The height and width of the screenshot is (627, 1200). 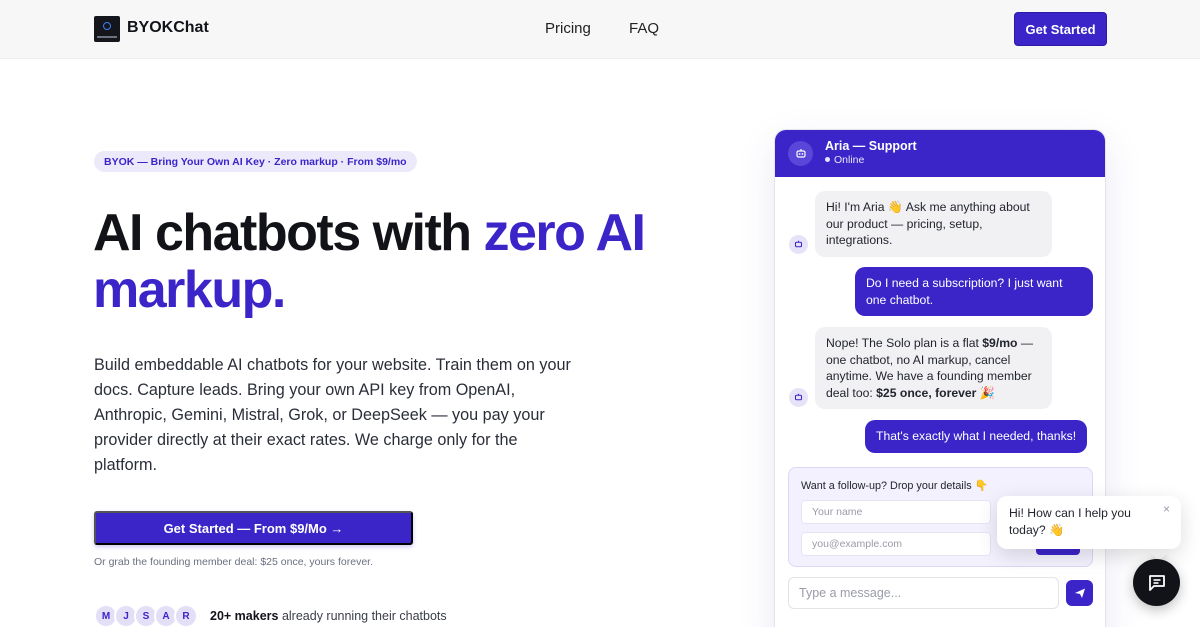 I want to click on chat-status-text: Online, so click(x=849, y=160).